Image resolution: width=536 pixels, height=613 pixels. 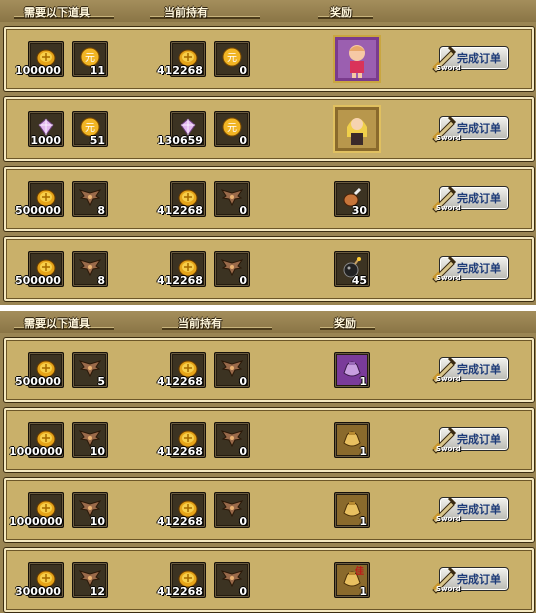 What do you see at coordinates (352, 580) in the screenshot?
I see `reward-slot: 佳 1` at bounding box center [352, 580].